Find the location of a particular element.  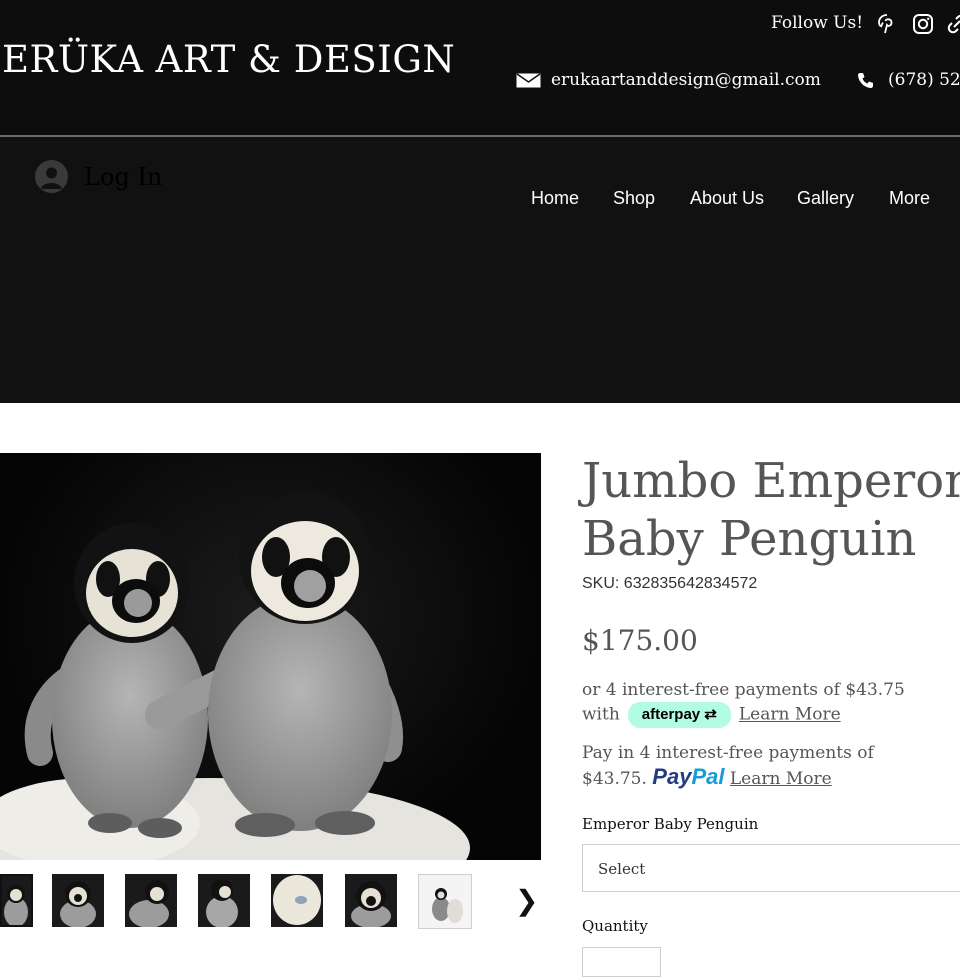

instagram-icon is located at coordinates (923, 24).